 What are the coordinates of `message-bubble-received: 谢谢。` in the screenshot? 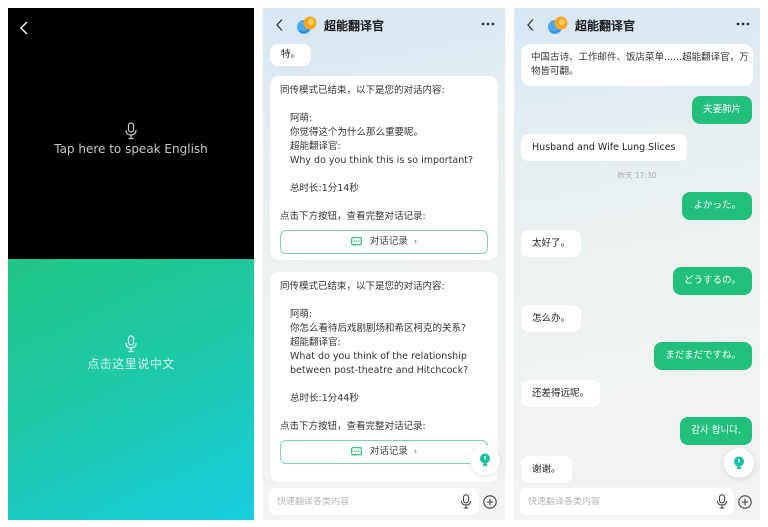 It's located at (546, 469).